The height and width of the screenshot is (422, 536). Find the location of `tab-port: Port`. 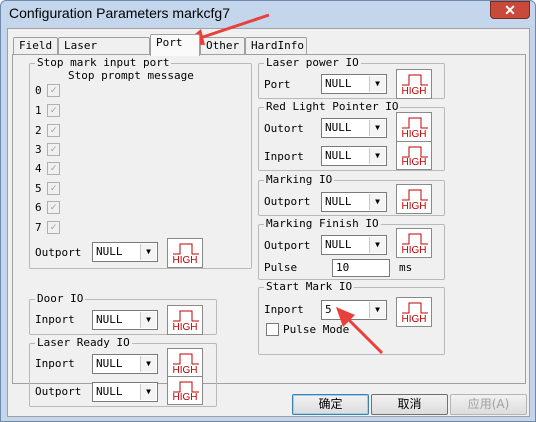

tab-port: Port is located at coordinates (175, 45).